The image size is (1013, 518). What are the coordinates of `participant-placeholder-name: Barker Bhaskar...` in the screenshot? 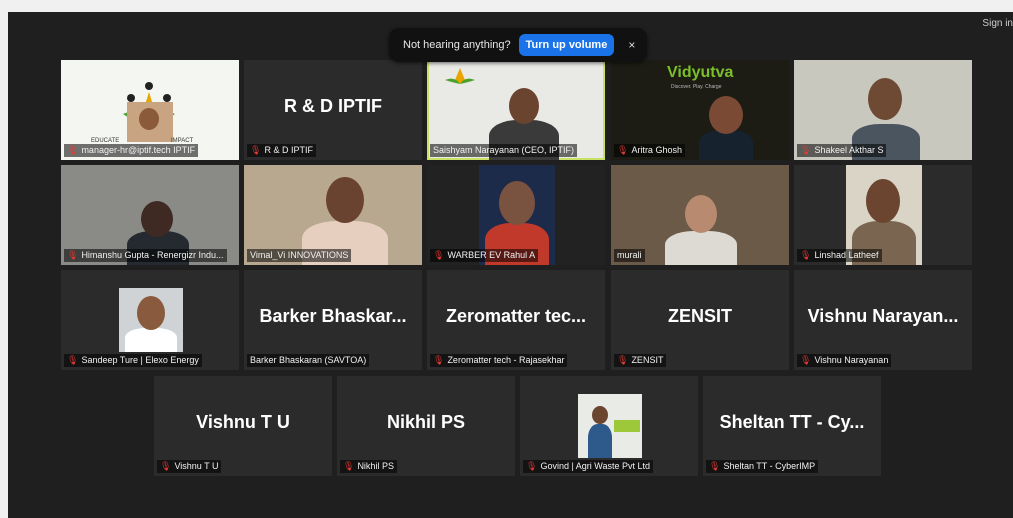 It's located at (333, 316).